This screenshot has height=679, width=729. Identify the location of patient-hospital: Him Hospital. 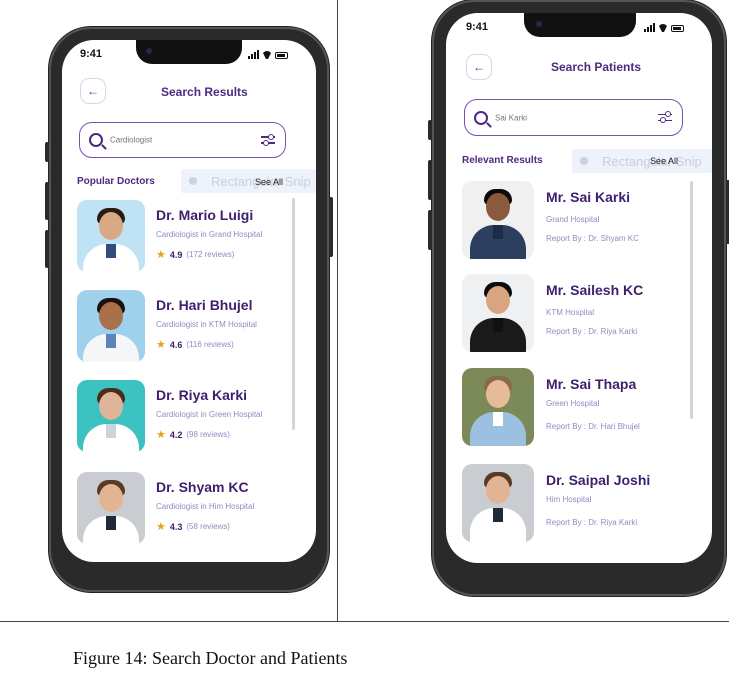
(569, 499).